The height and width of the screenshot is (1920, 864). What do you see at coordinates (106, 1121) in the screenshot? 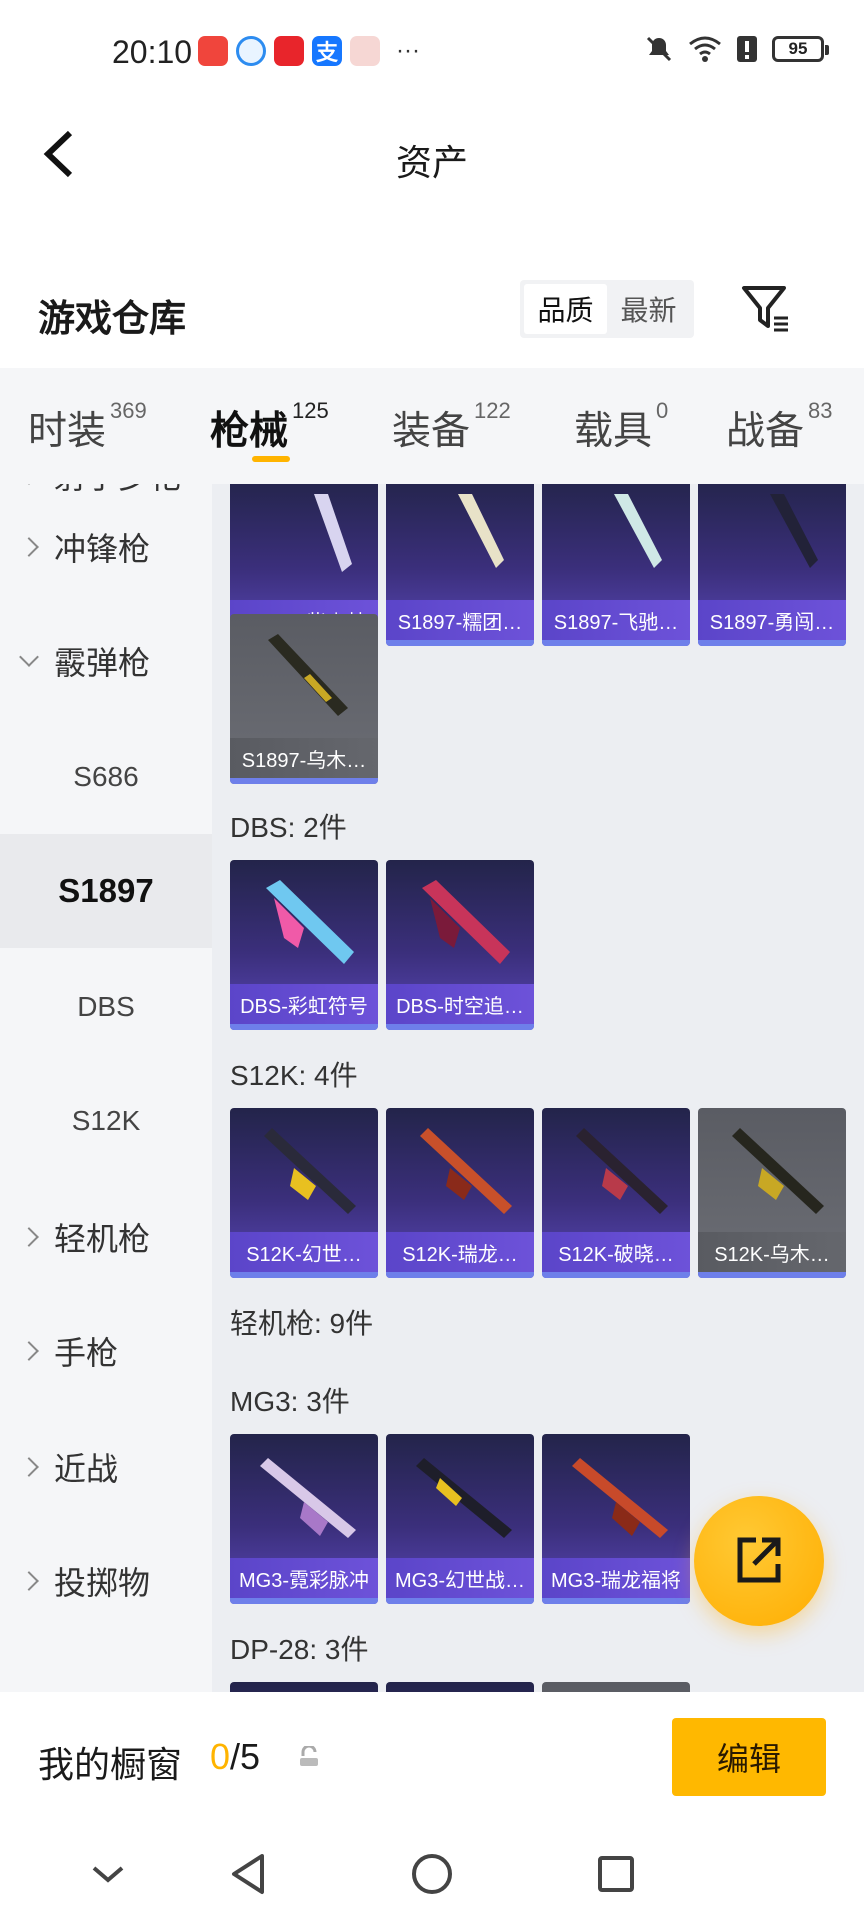
I see `sidebar-sub-s12k: S12K` at bounding box center [106, 1121].